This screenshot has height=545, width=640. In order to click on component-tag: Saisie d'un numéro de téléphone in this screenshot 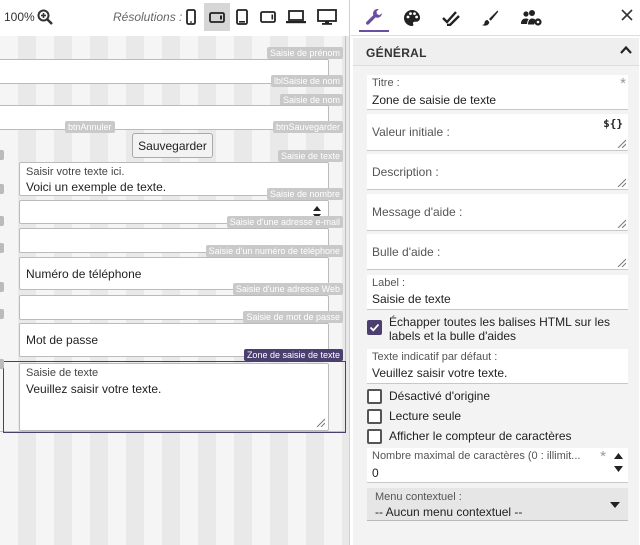, I will do `click(274, 251)`.